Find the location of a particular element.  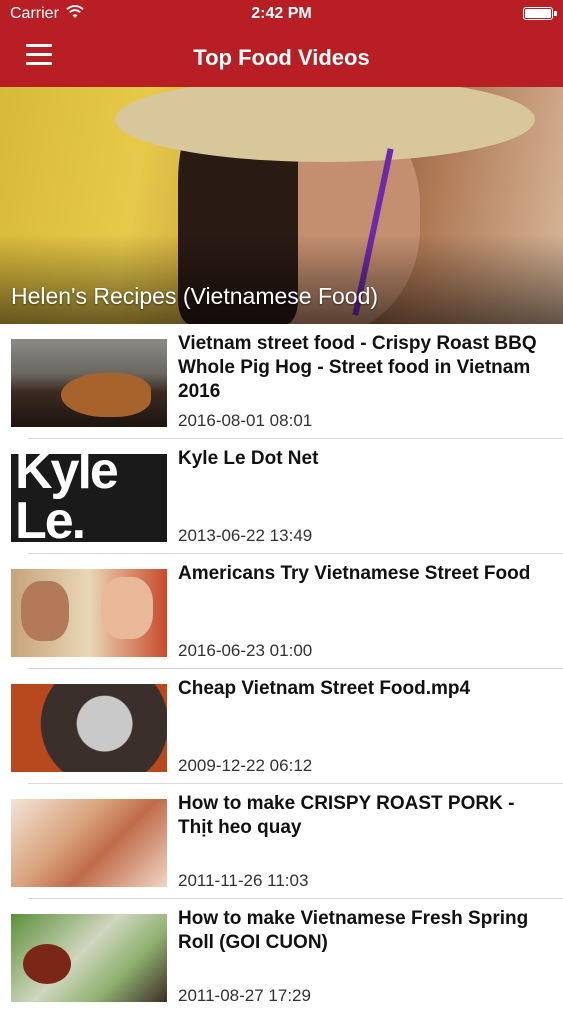

video-date: 2009-12-22 06:12 is located at coordinates (245, 765).